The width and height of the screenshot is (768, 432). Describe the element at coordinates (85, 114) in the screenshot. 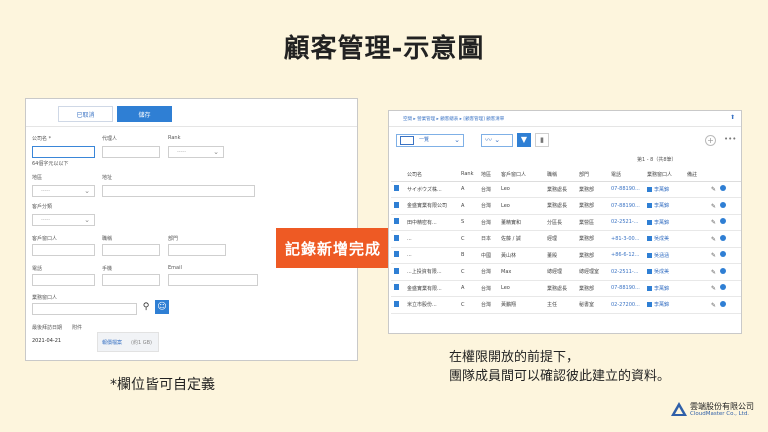

I see `cancel-button: 已取消` at that location.